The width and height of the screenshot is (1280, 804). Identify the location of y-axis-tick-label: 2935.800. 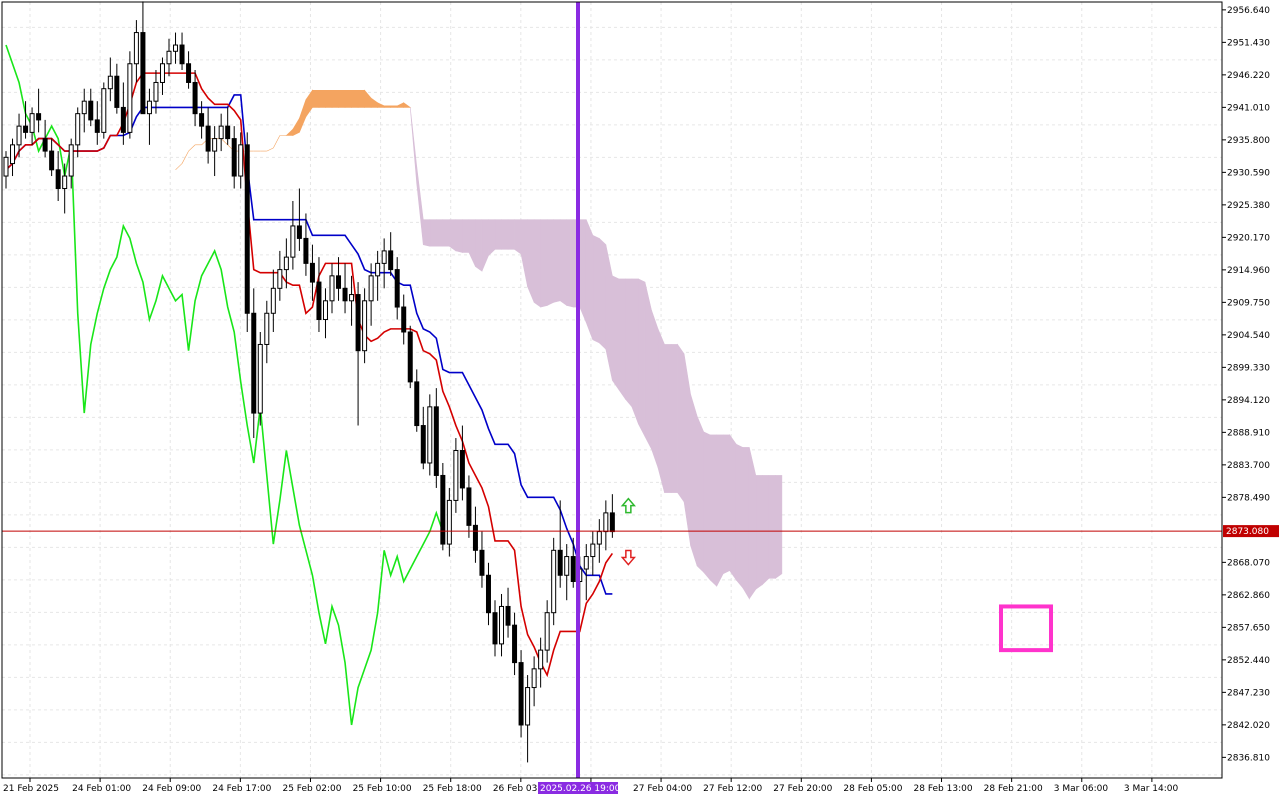
(1248, 141).